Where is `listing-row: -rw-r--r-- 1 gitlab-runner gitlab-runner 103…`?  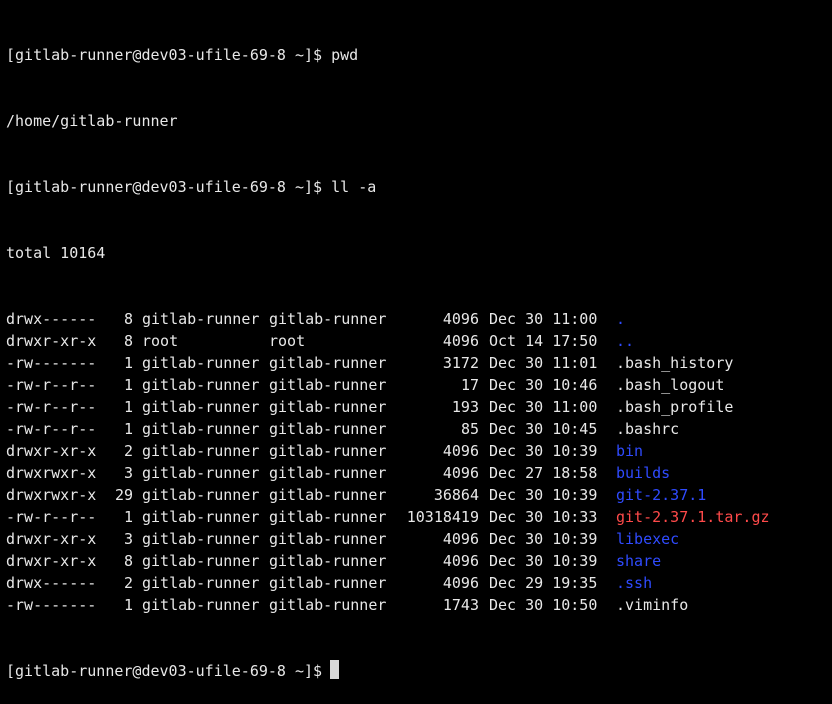
listing-row: -rw-r--r-- 1 gitlab-runner gitlab-runner 103… is located at coordinates (419, 517).